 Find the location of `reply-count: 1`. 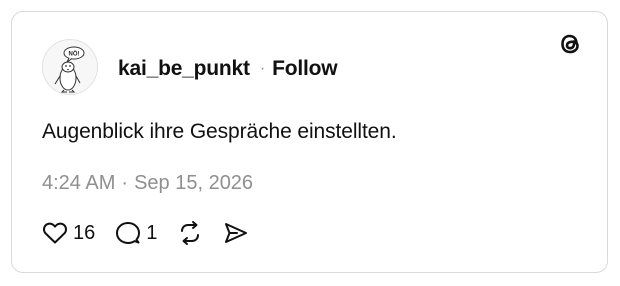

reply-count: 1 is located at coordinates (152, 232).